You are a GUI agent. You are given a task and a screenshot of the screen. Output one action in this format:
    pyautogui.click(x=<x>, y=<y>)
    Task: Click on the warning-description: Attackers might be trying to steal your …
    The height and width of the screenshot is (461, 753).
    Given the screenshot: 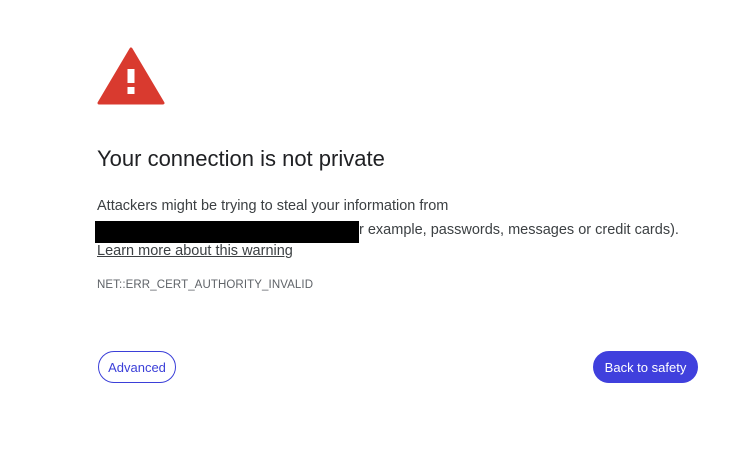 What is the action you would take?
    pyautogui.click(x=401, y=218)
    